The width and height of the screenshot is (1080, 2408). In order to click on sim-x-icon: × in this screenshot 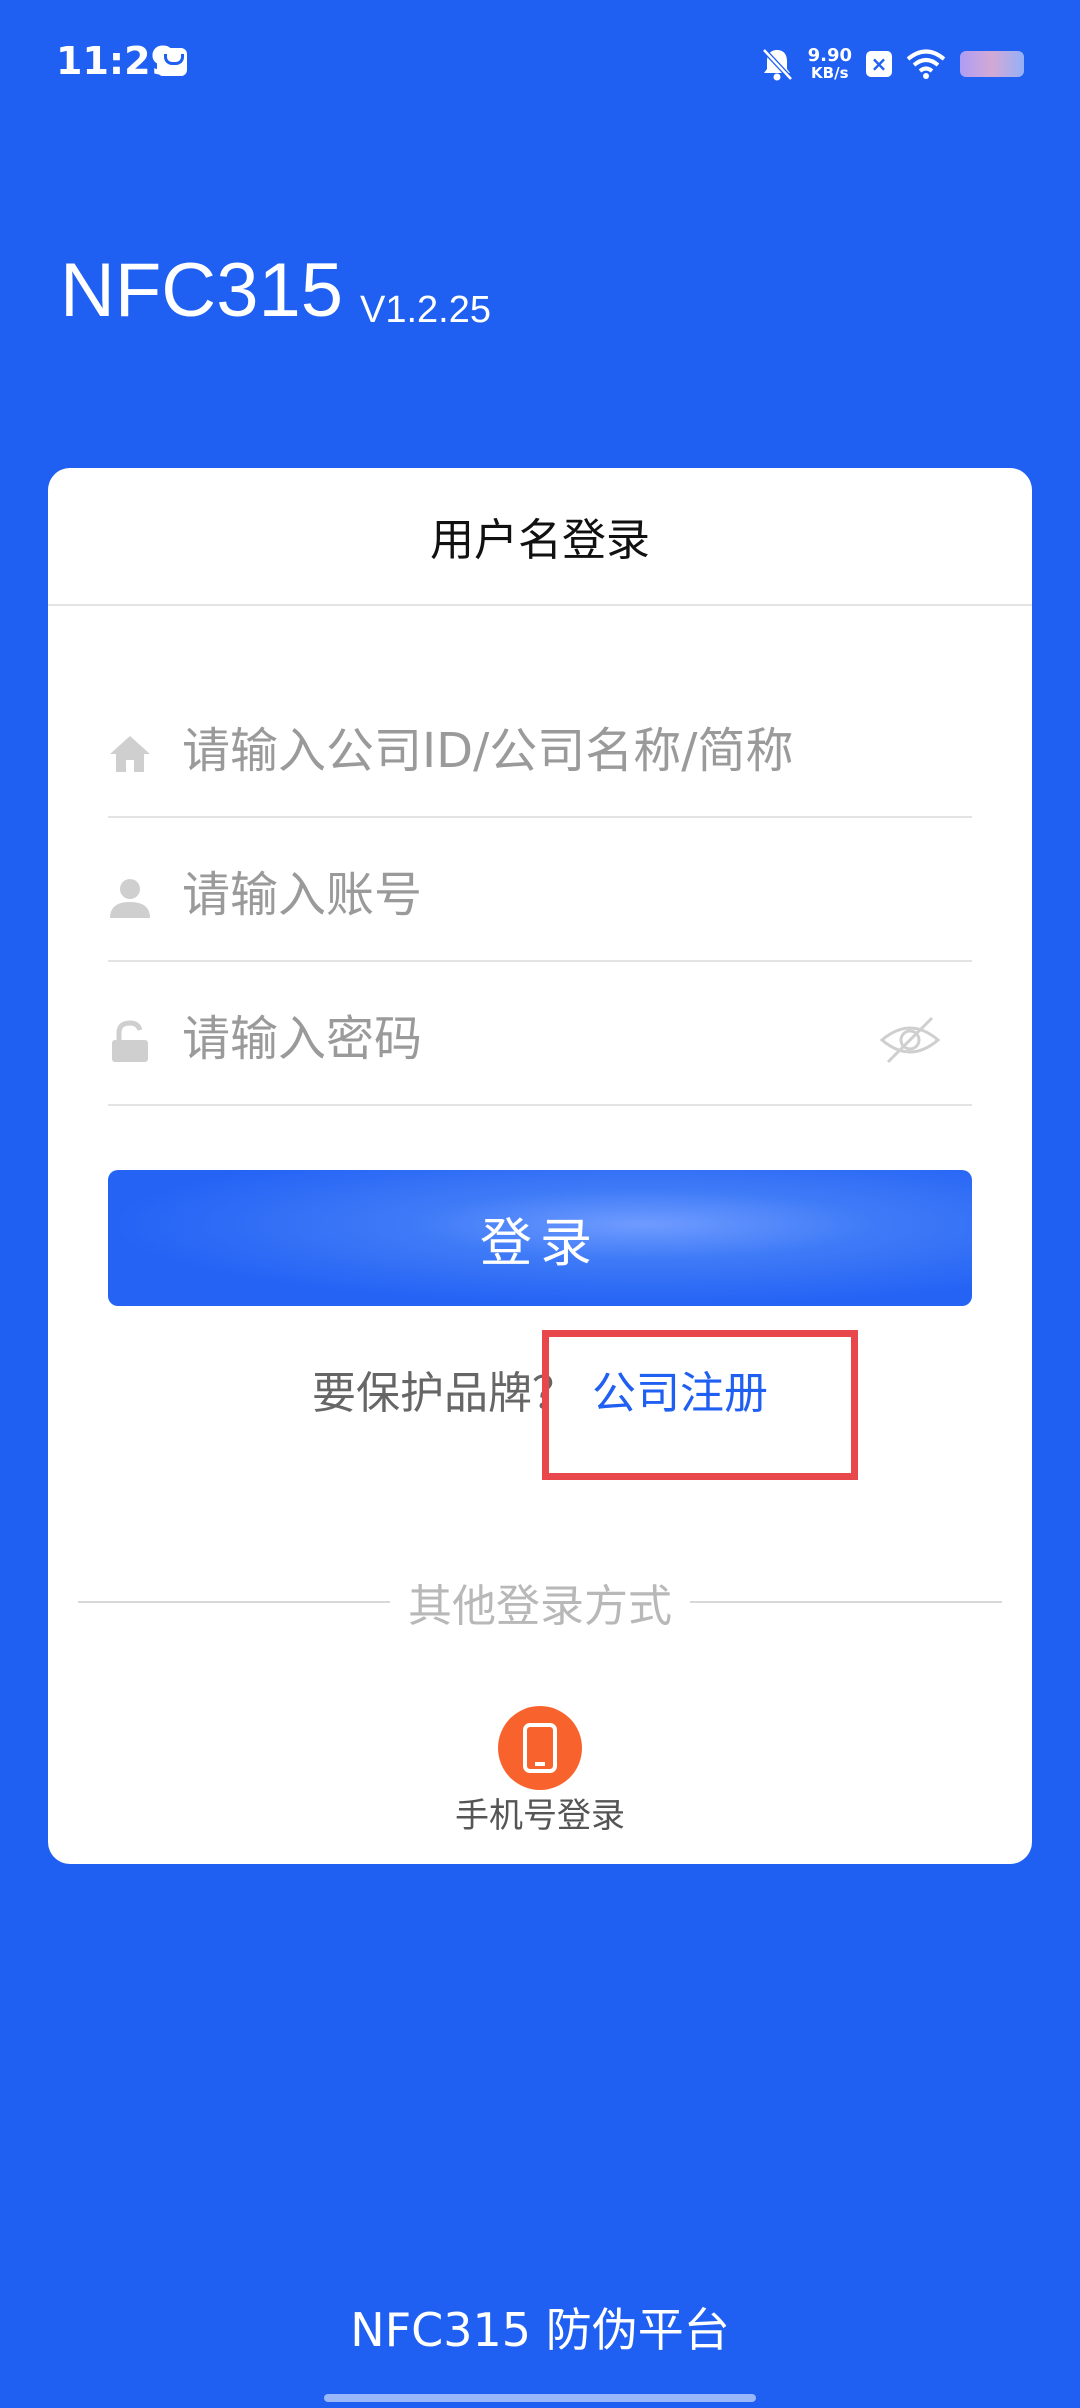, I will do `click(879, 64)`.